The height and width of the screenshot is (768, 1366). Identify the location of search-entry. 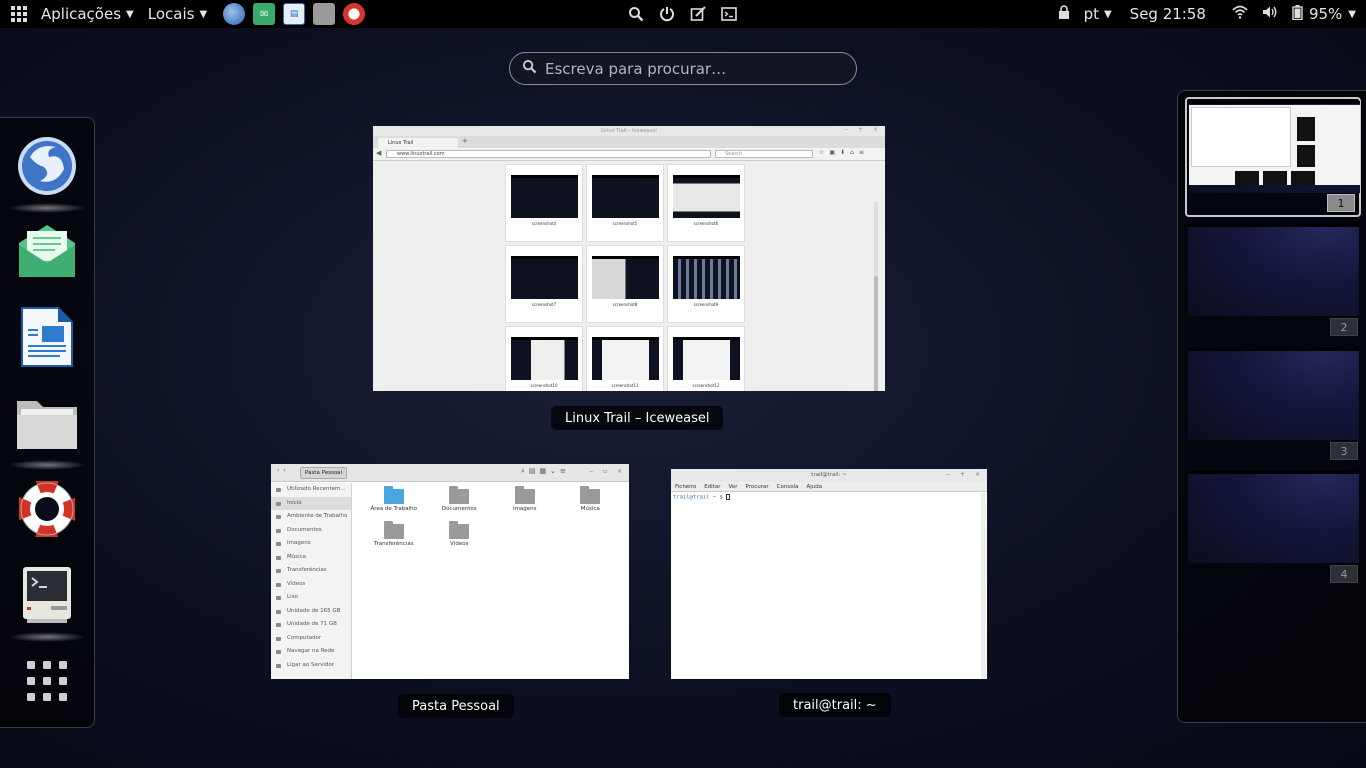
(683, 68).